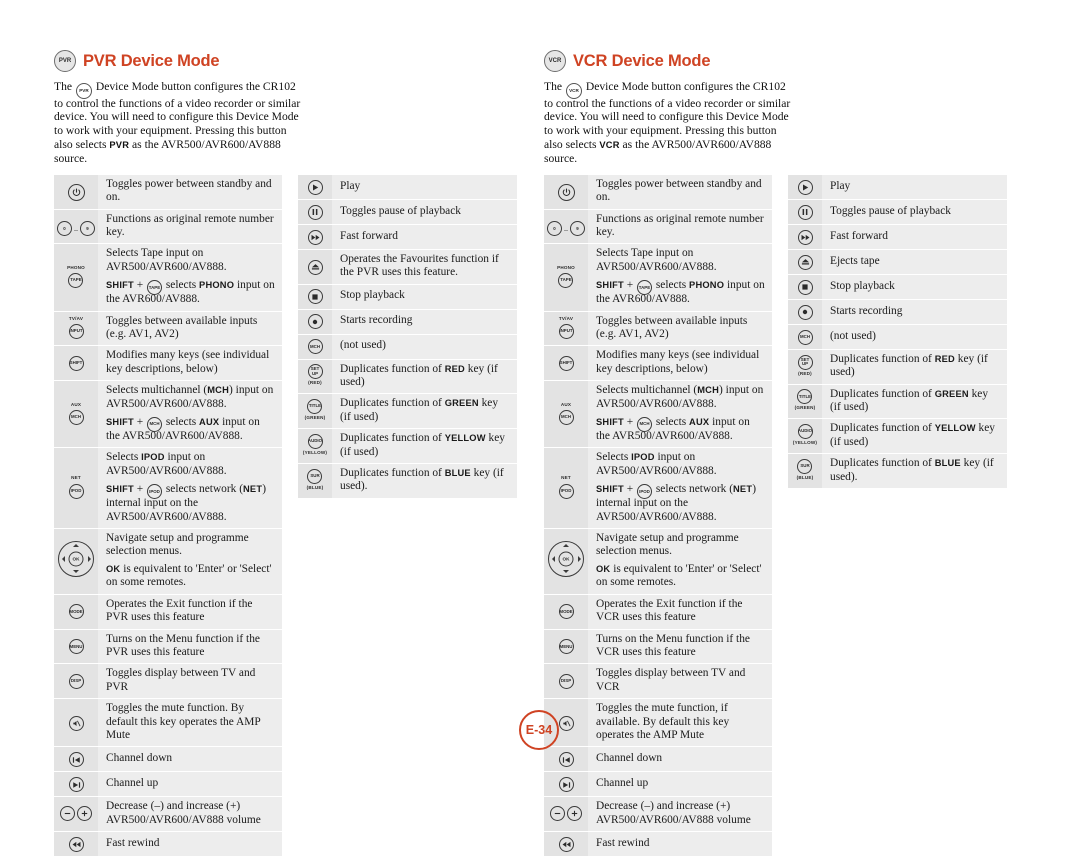  Describe the element at coordinates (189, 190) in the screenshot. I see `description-line: Toggles power between standby and on.` at that location.